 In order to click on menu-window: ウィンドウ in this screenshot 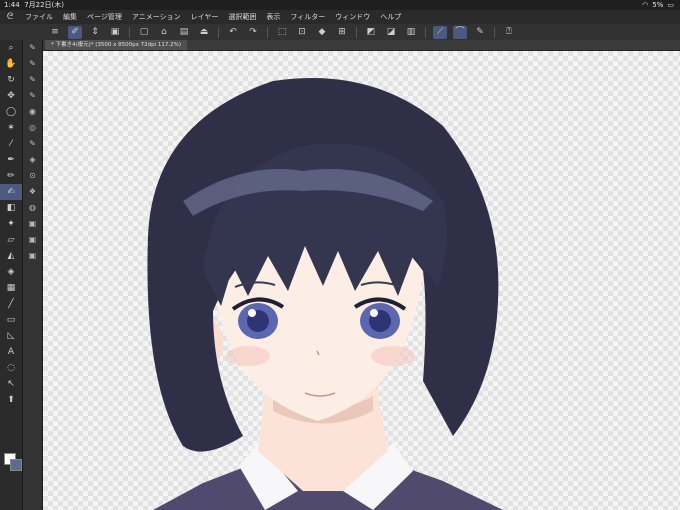, I will do `click(352, 17)`.